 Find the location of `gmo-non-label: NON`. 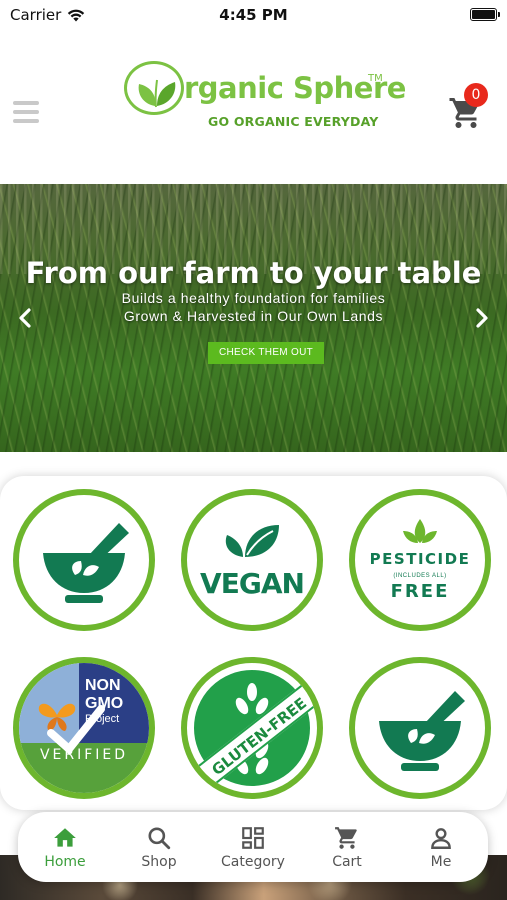

gmo-non-label: NON is located at coordinates (103, 685).